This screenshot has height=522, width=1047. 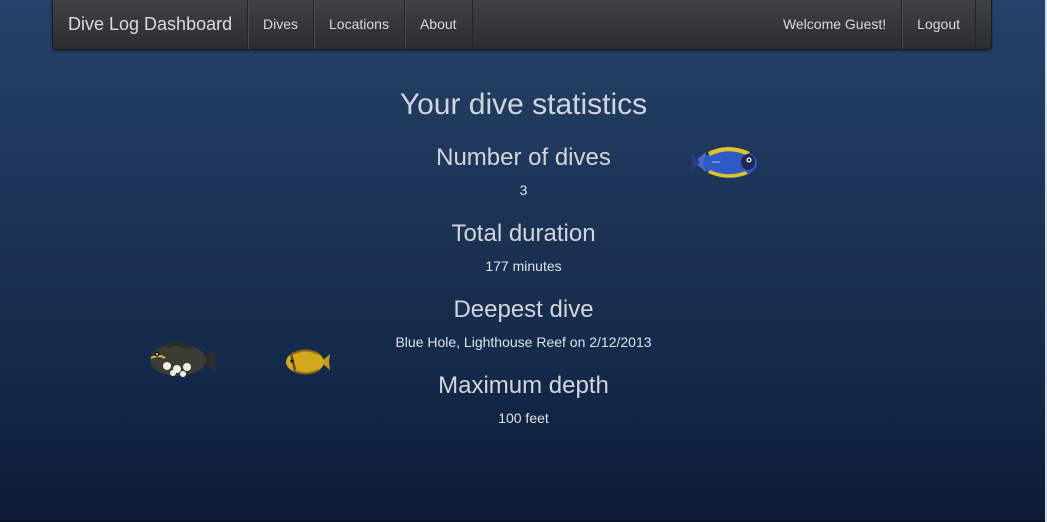 What do you see at coordinates (523, 104) in the screenshot?
I see `page-title: Your dive statistics` at bounding box center [523, 104].